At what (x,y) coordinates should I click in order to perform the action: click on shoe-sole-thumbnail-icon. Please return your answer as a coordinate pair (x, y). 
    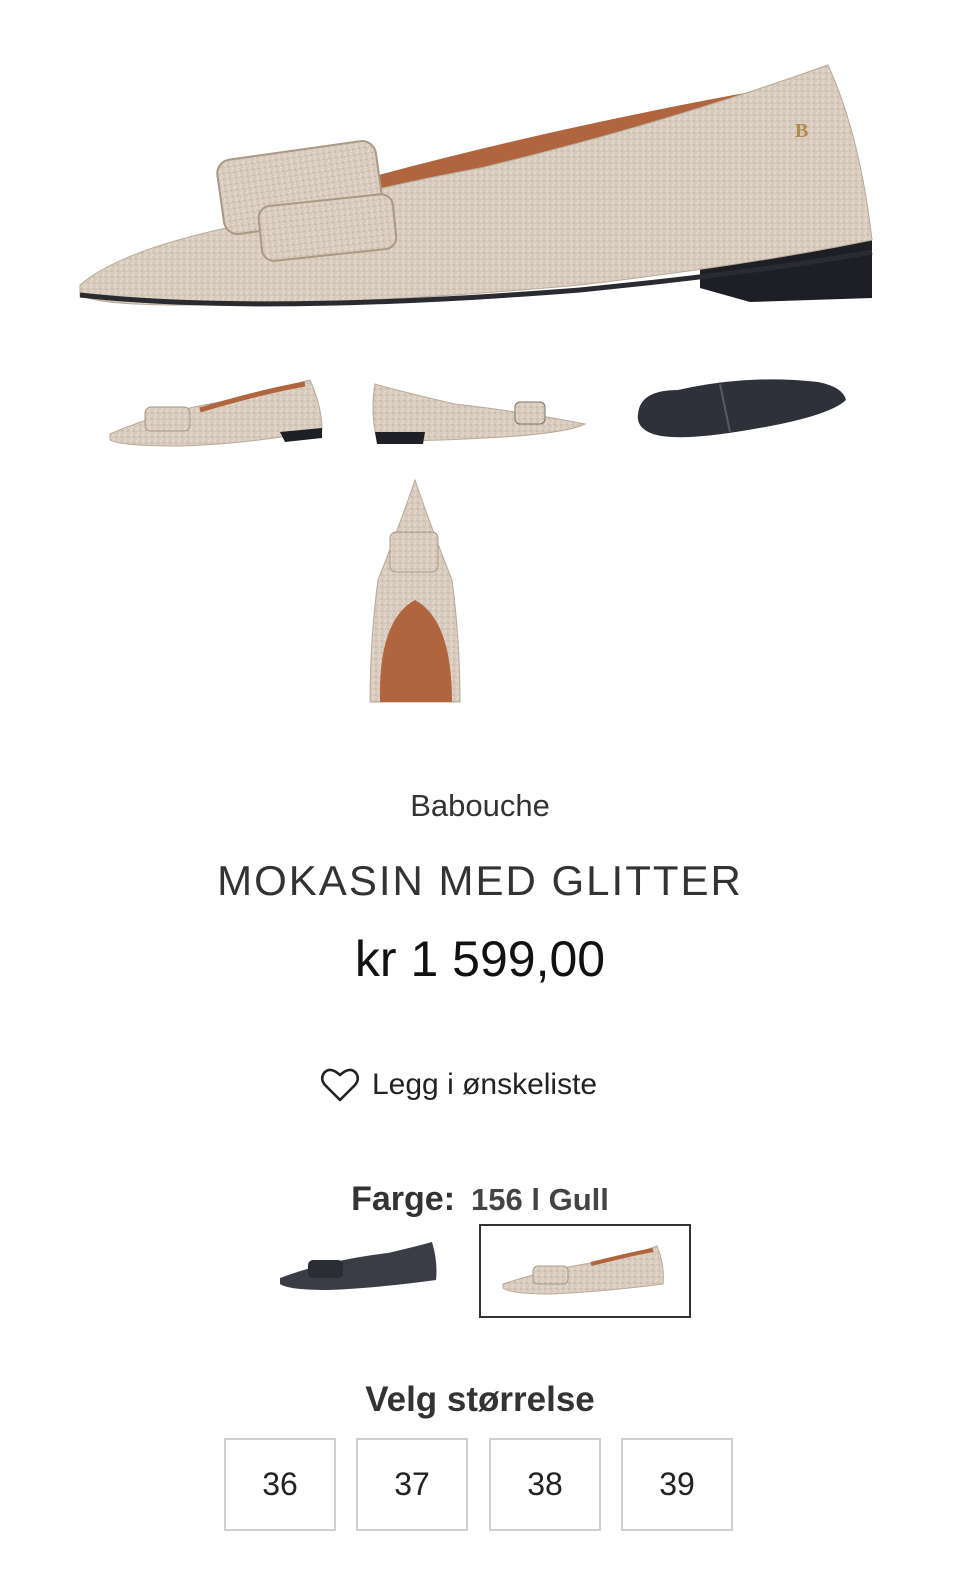
    Looking at the image, I should click on (741, 408).